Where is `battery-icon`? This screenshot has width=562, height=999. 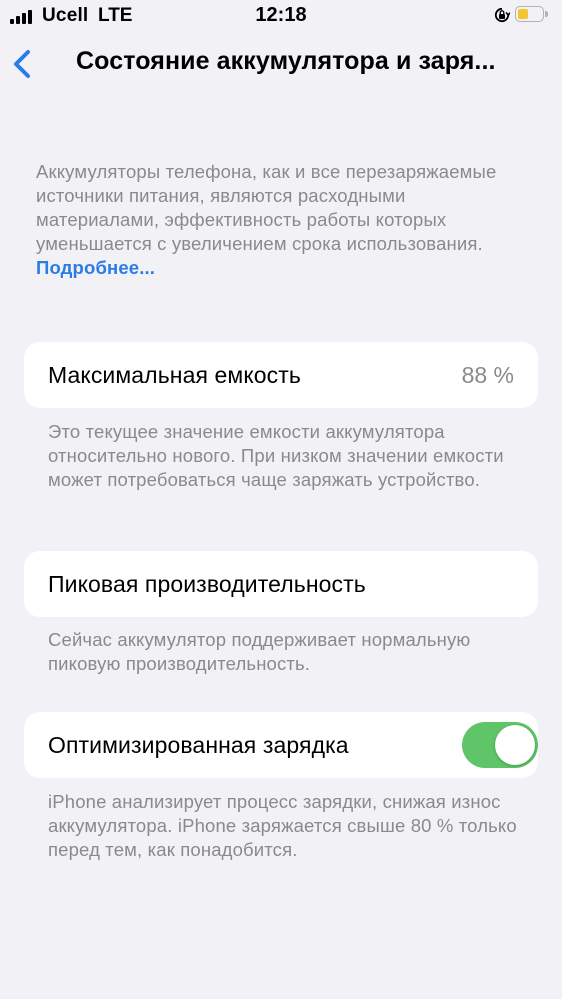 battery-icon is located at coordinates (533, 15).